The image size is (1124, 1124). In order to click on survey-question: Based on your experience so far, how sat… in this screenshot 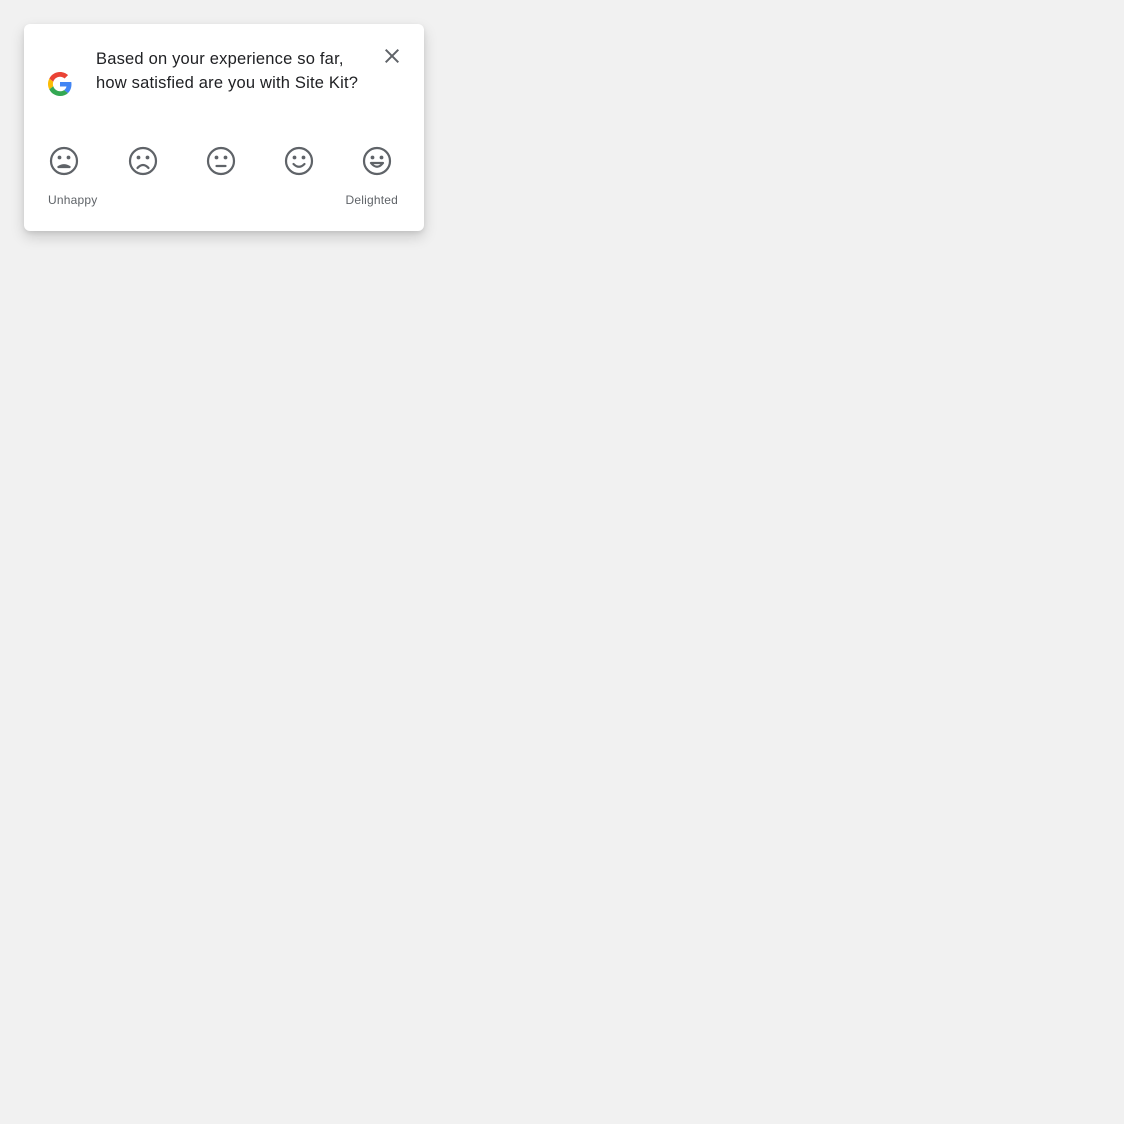, I will do `click(227, 71)`.